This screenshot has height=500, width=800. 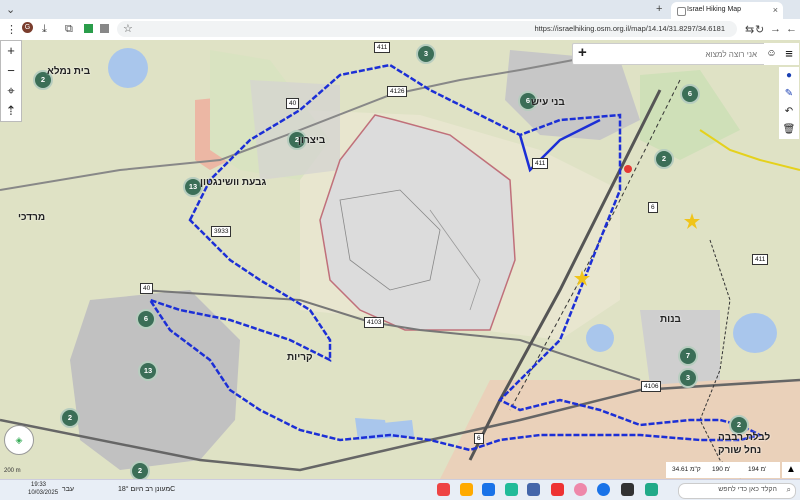 I want to click on place-label: בנות, so click(x=670, y=319).